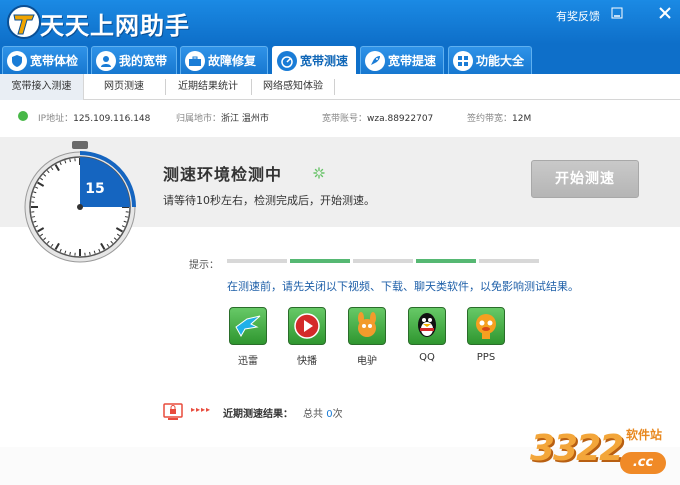 This screenshot has width=680, height=485. I want to click on recent-total-suffix: 次, so click(337, 414).